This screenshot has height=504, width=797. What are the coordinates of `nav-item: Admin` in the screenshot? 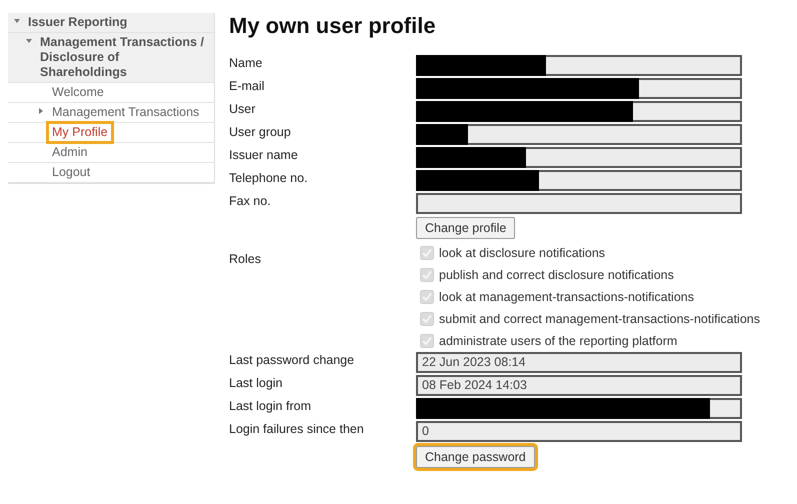 It's located at (70, 152).